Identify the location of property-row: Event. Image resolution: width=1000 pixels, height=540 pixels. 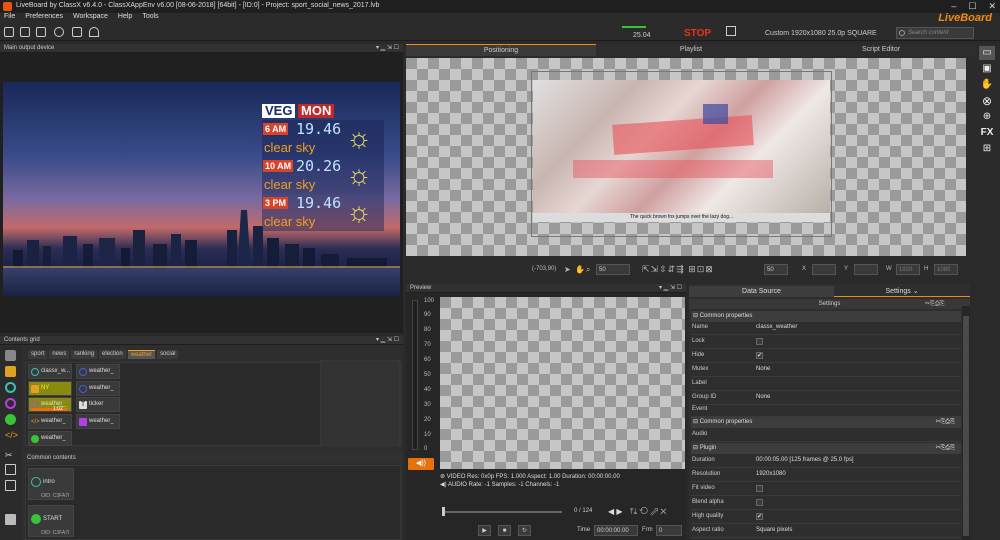
(826, 410).